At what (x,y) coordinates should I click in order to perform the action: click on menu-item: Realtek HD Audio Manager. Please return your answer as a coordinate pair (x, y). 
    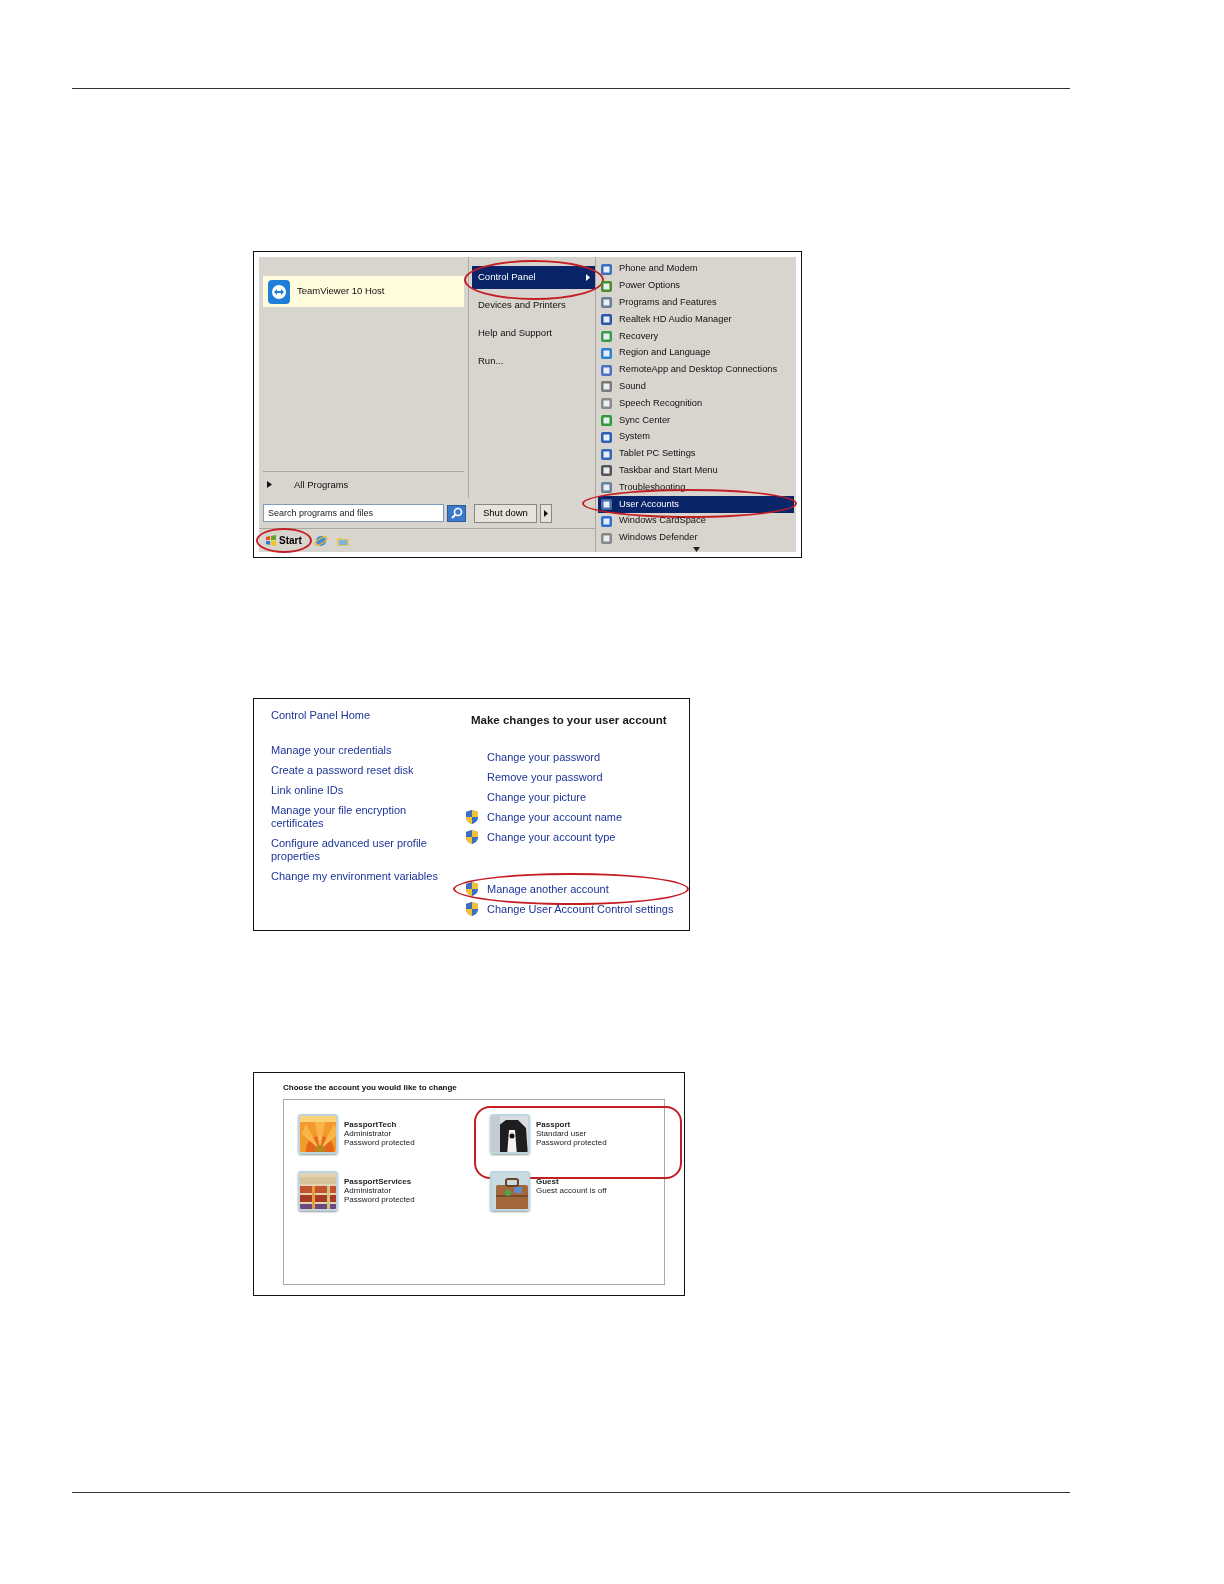
    Looking at the image, I should click on (696, 320).